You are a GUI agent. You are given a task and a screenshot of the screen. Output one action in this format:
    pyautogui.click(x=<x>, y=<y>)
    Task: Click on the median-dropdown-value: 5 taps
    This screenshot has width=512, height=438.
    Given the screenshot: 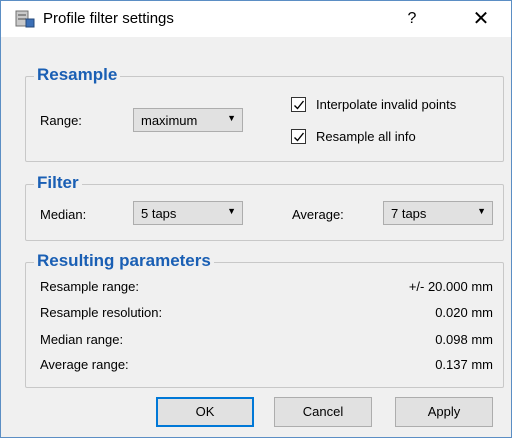 What is the action you would take?
    pyautogui.click(x=159, y=213)
    